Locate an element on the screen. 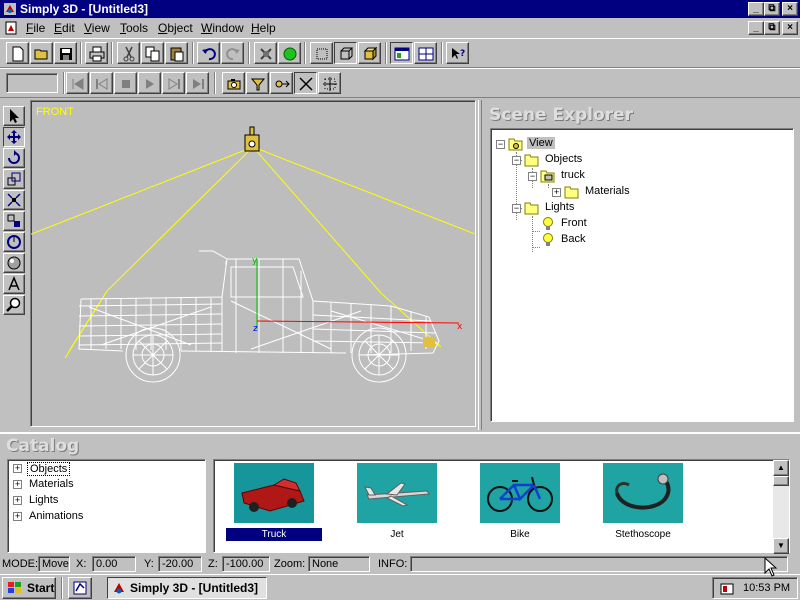  context-help-button: ? is located at coordinates (457, 53).